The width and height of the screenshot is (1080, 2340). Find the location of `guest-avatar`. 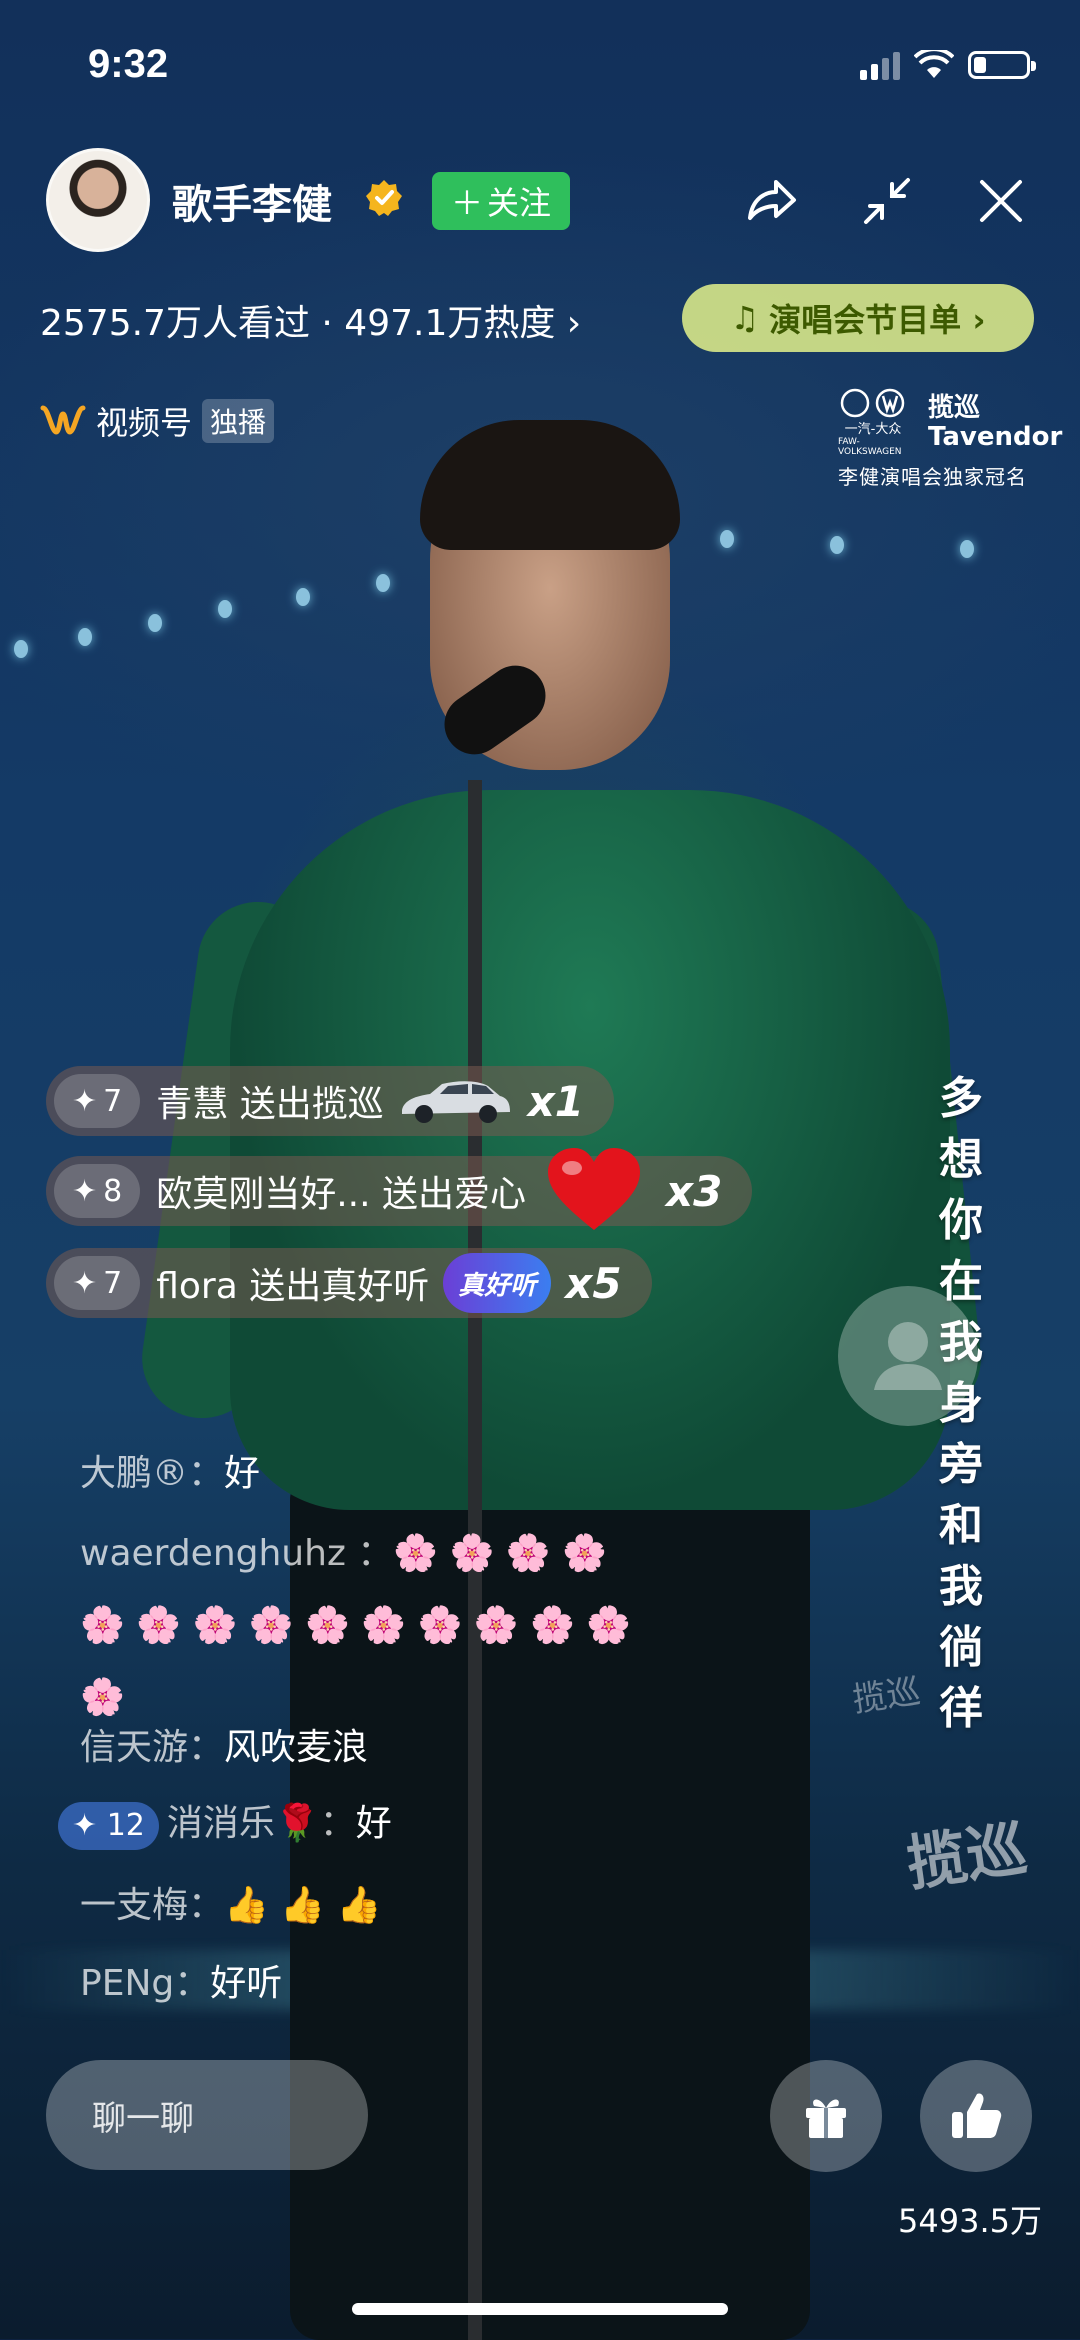

guest-avatar is located at coordinates (908, 1356).